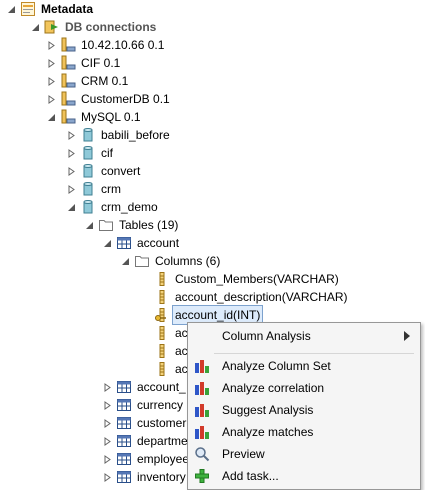 This screenshot has width=425, height=490. I want to click on tree-node-tables-folder: Tables (19), so click(131, 225).